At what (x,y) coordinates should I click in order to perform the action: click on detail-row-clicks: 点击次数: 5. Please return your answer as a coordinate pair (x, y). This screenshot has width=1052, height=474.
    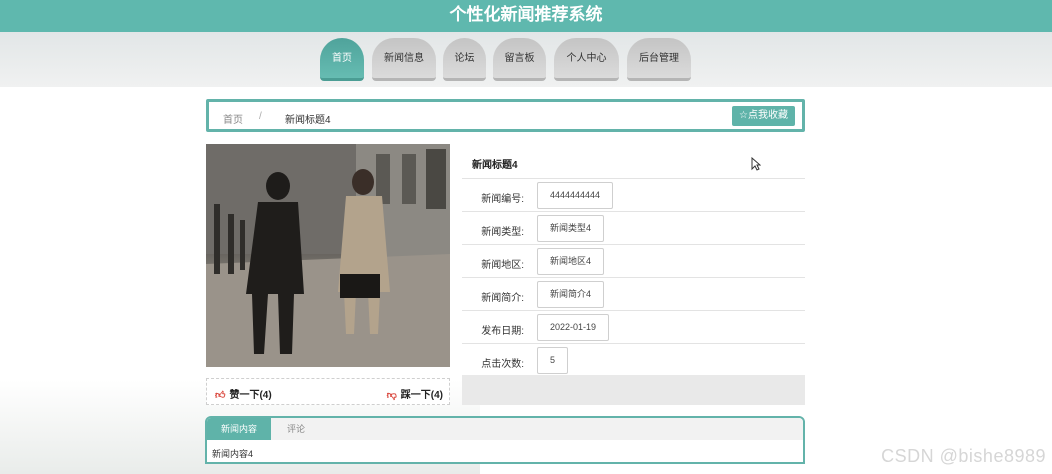
    Looking at the image, I should click on (633, 360).